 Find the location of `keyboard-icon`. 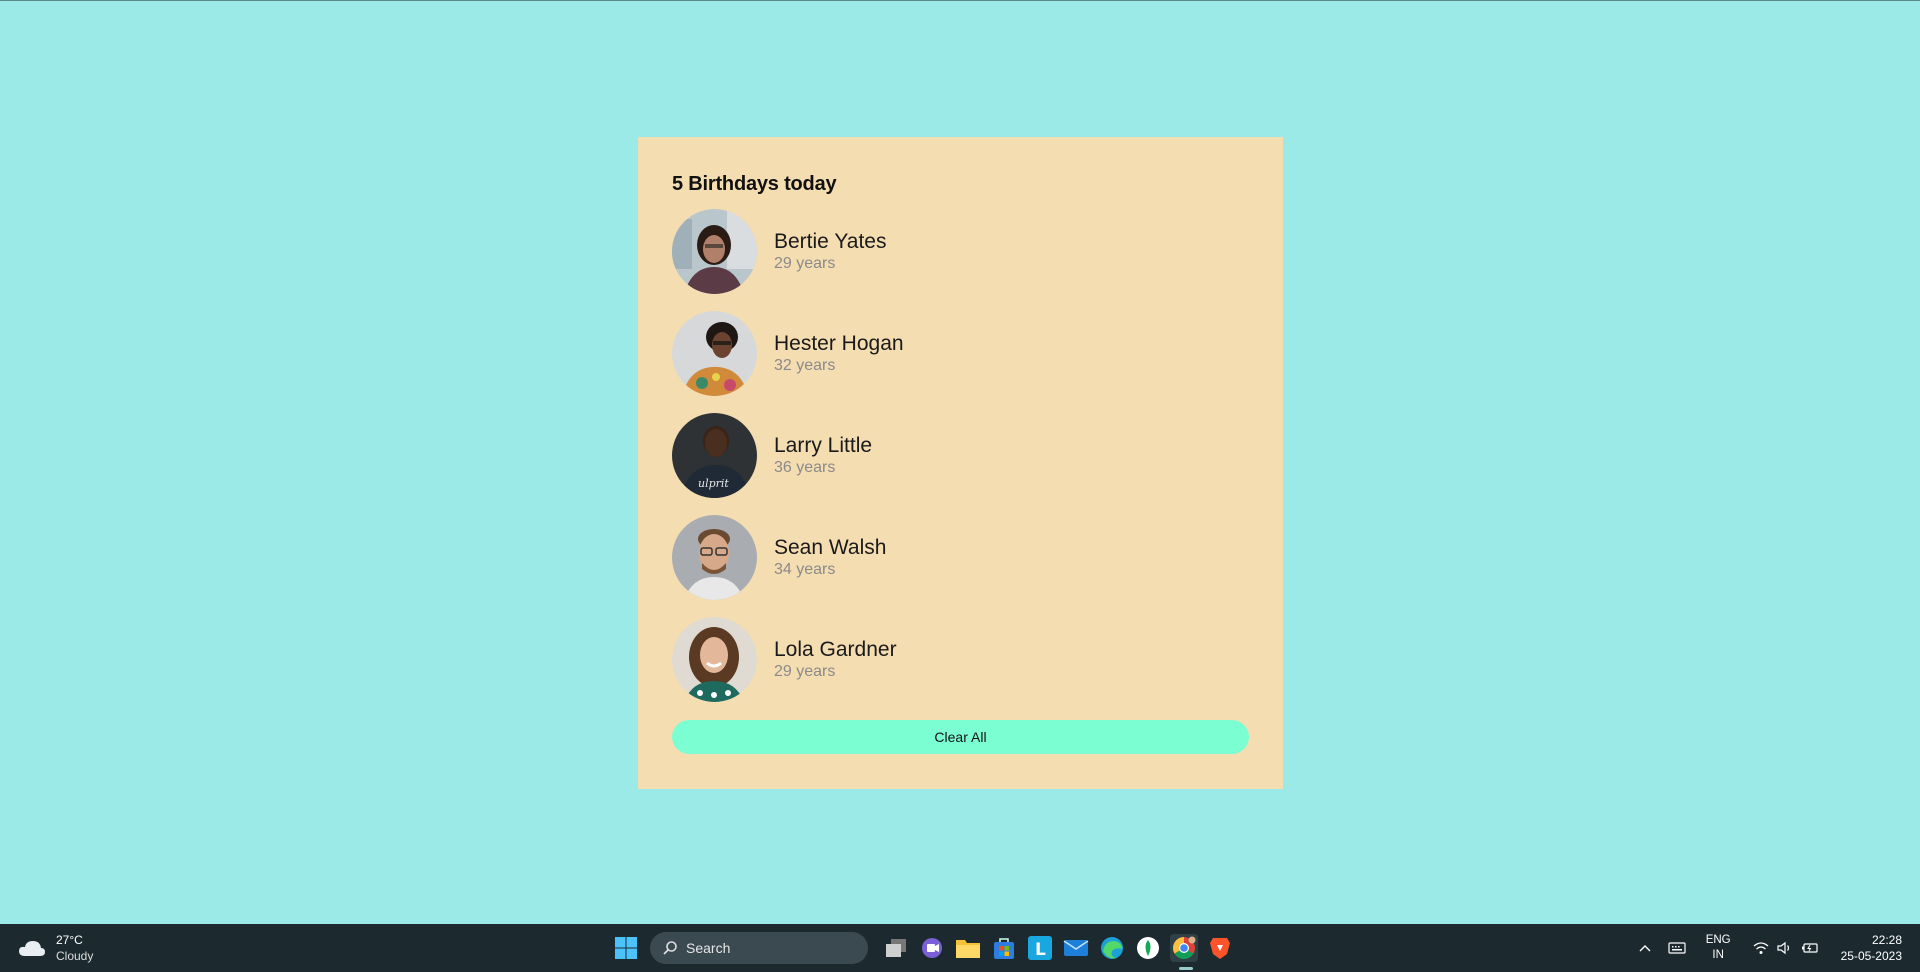

keyboard-icon is located at coordinates (1677, 948).